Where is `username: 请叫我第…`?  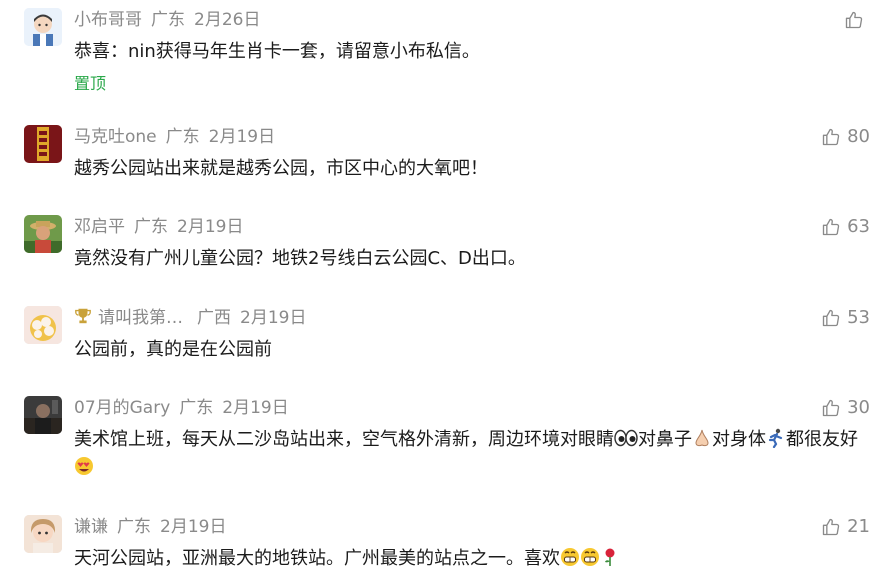 username: 请叫我第… is located at coordinates (140, 318).